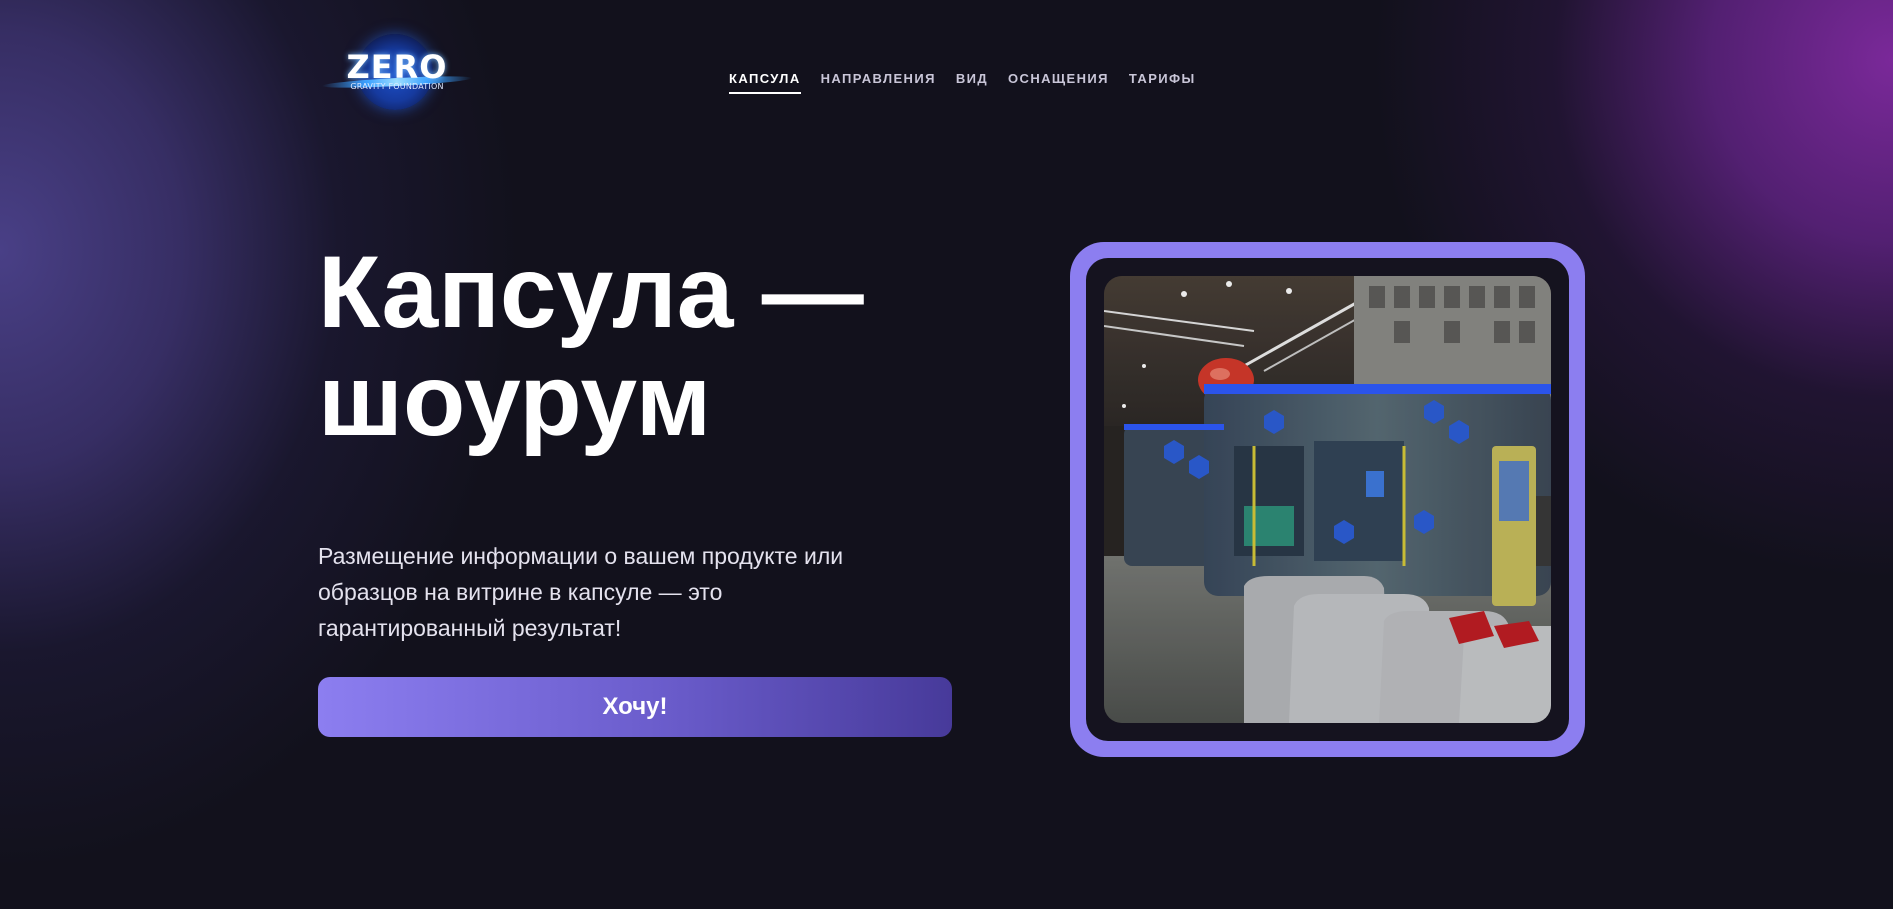 Image resolution: width=1893 pixels, height=909 pixels. What do you see at coordinates (397, 67) in the screenshot?
I see `logo-title: ZERO` at bounding box center [397, 67].